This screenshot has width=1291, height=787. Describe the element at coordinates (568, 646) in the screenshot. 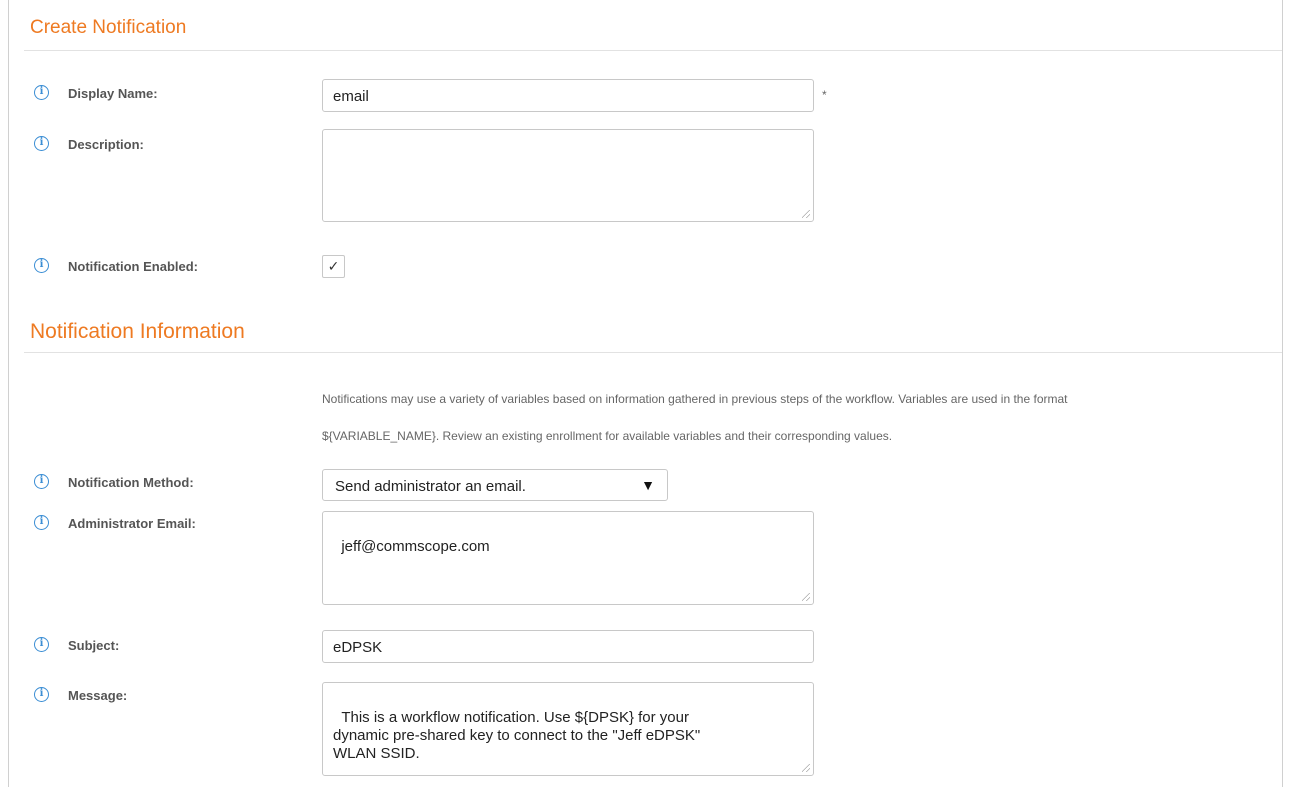

I see `subject-input: eDPSK` at that location.